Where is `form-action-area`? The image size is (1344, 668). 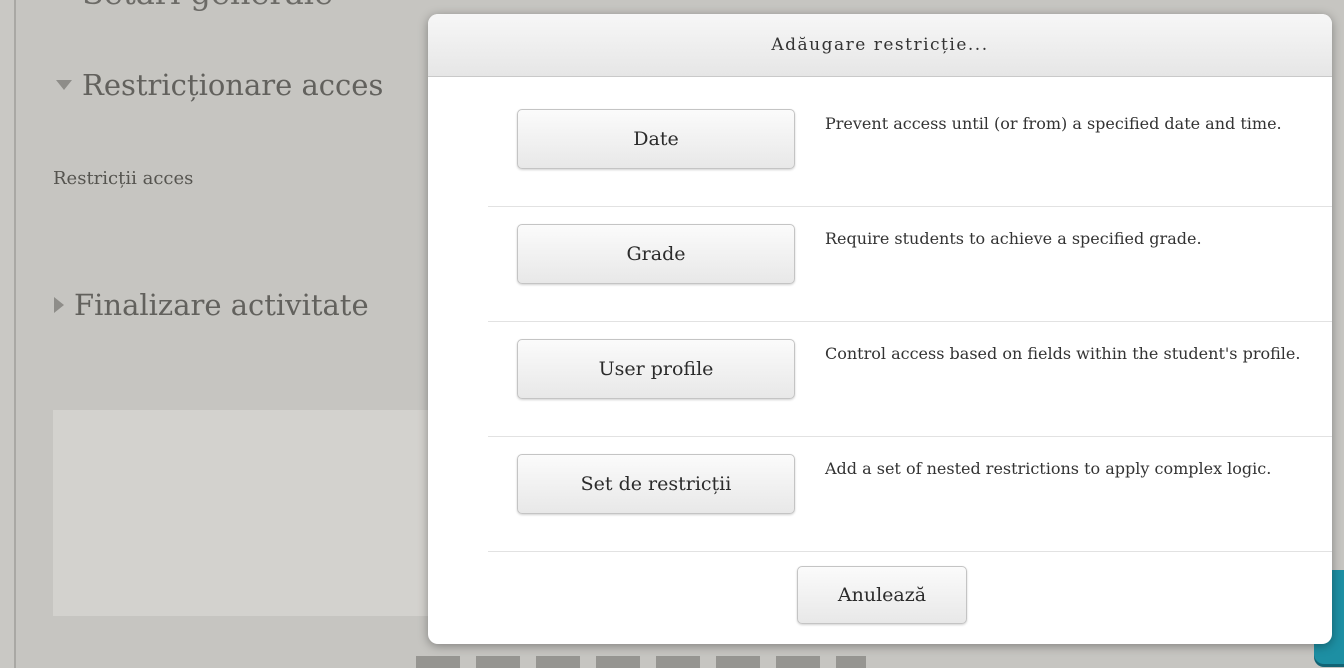
form-action-area is located at coordinates (263, 513).